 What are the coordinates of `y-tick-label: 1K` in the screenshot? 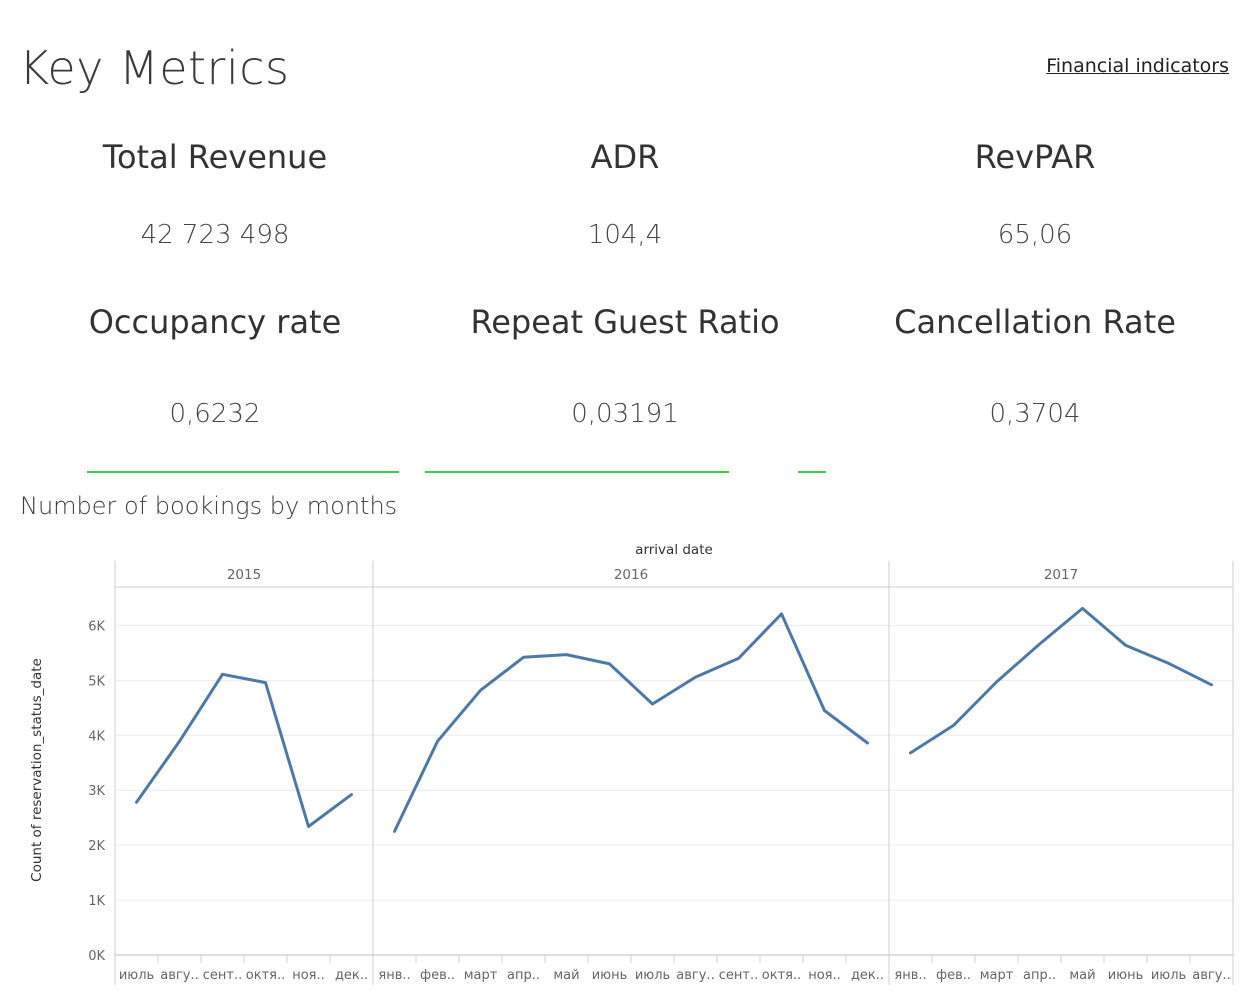 It's located at (96, 901).